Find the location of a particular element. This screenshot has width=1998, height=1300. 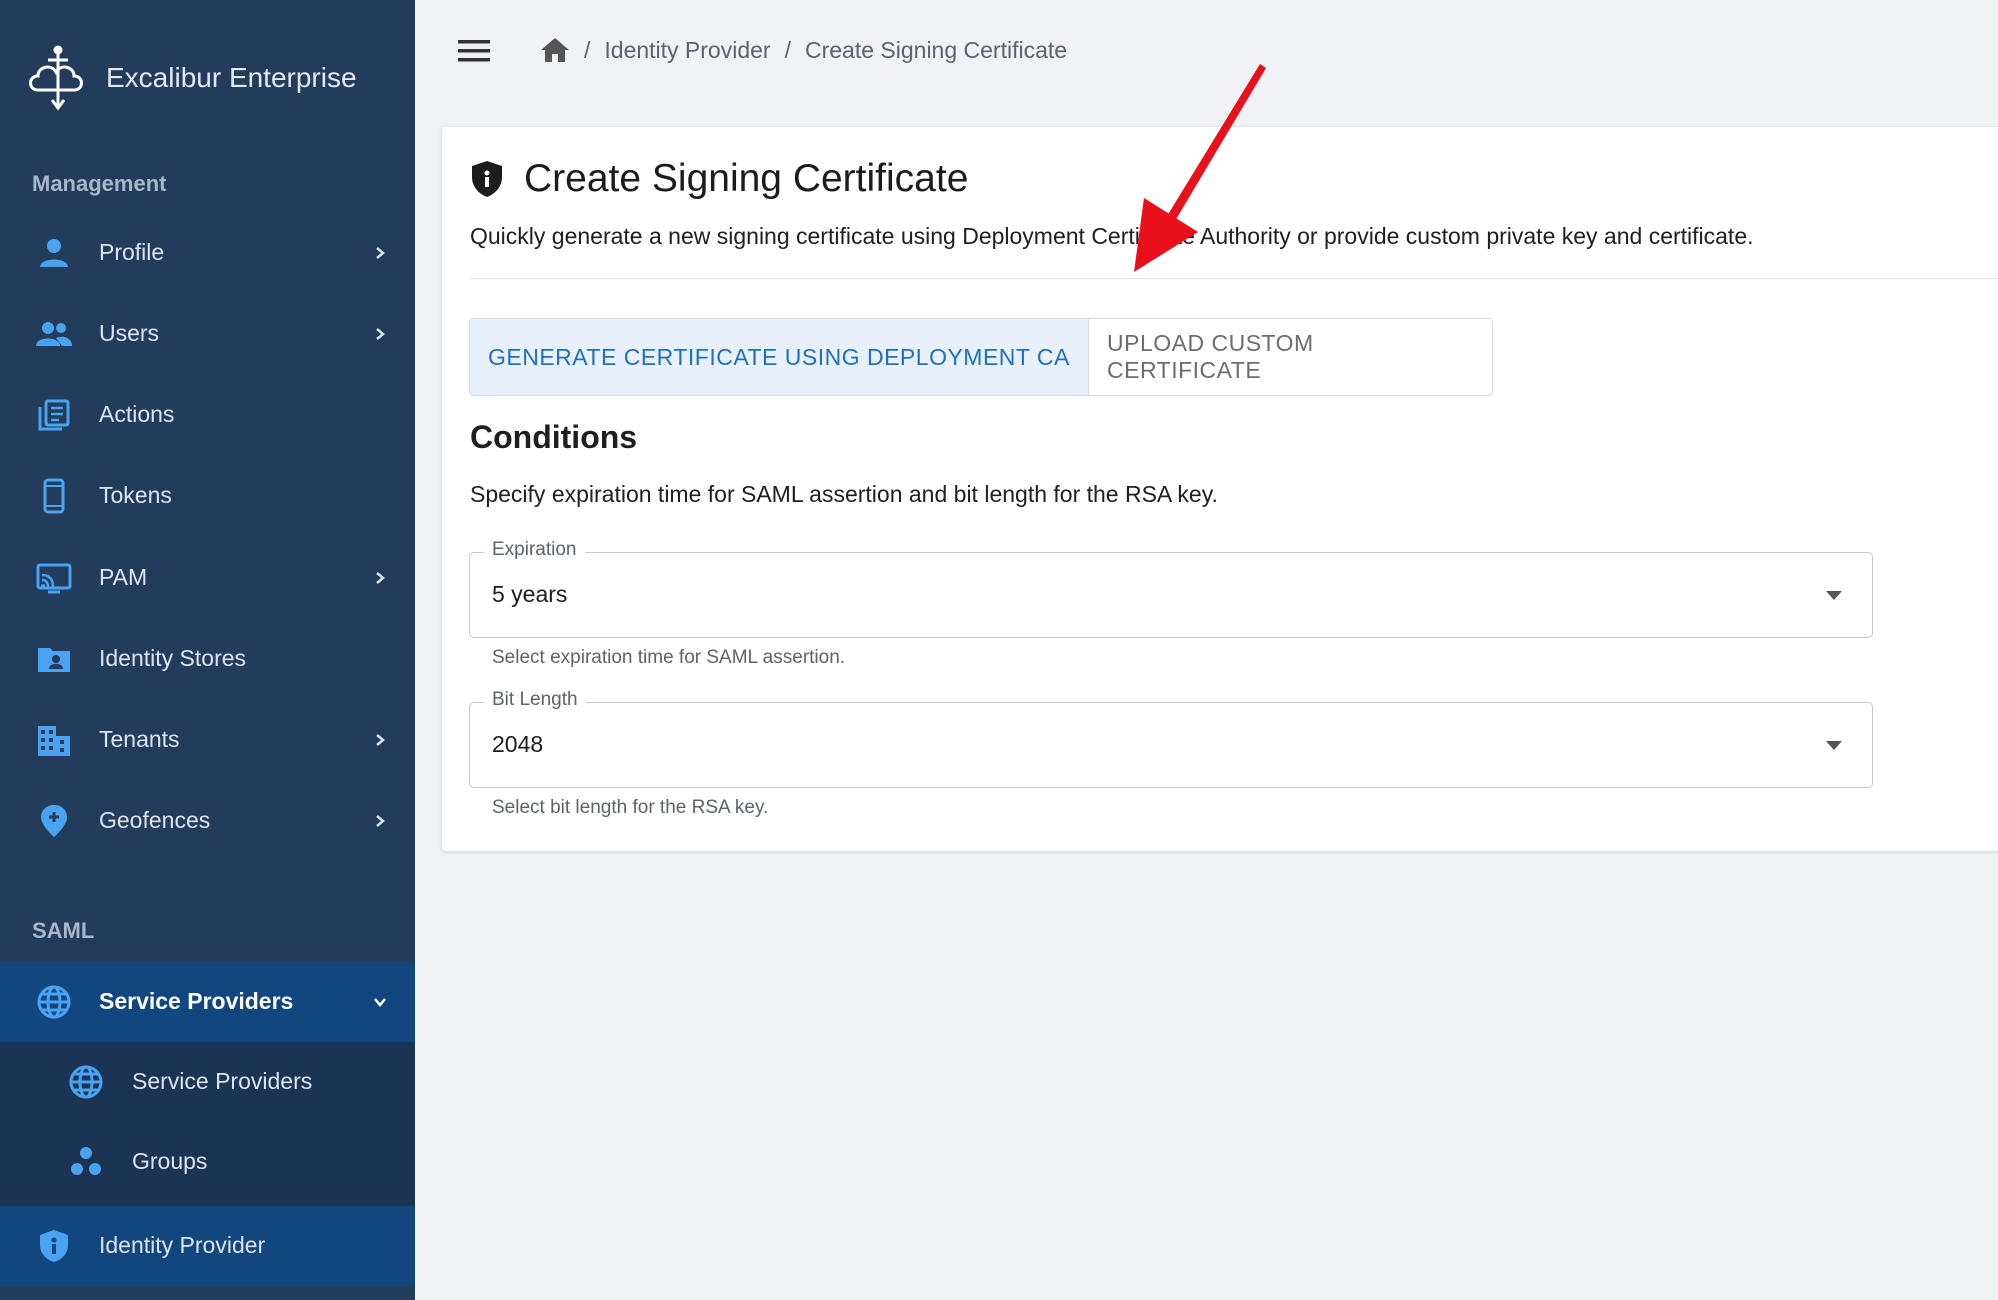

groups-icon is located at coordinates (86, 1161).